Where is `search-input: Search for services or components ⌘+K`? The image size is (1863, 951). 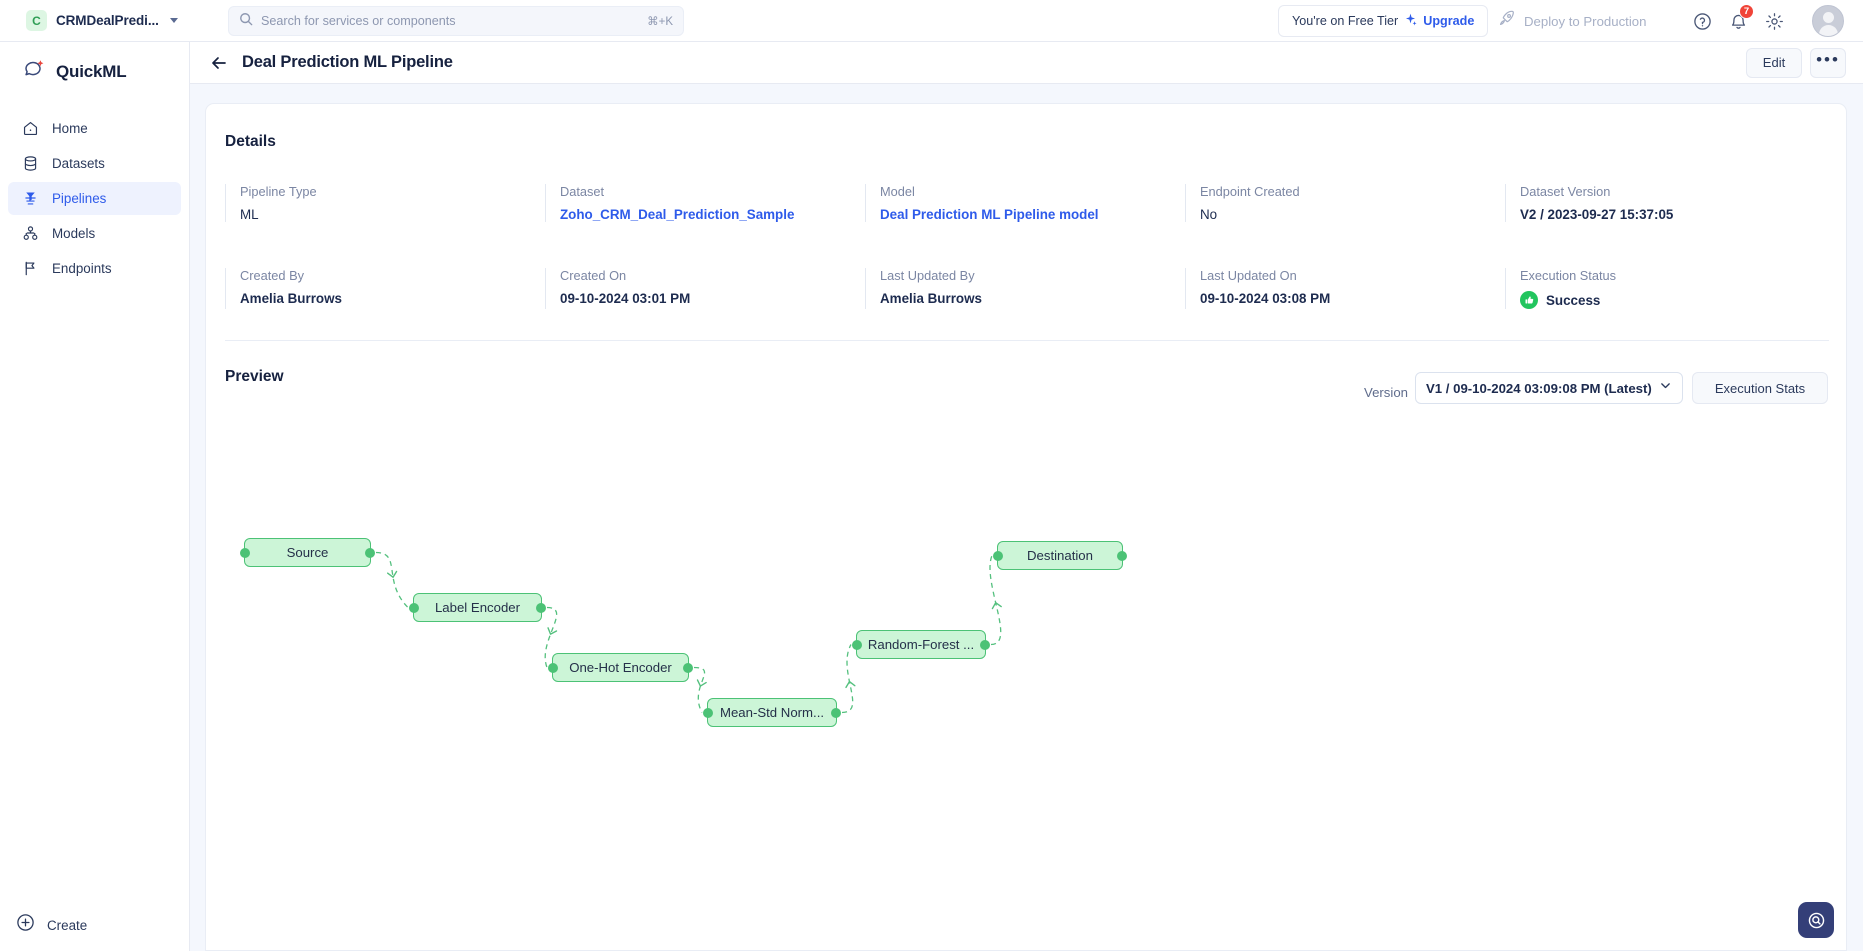 search-input: Search for services or components ⌘+K is located at coordinates (456, 21).